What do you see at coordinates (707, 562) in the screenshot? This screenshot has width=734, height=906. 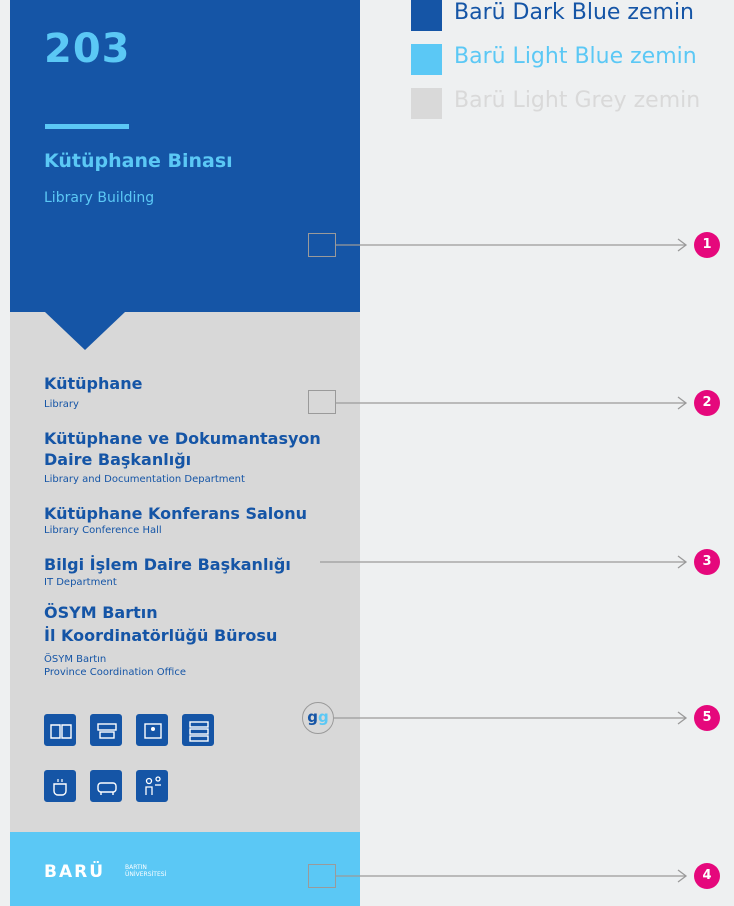 I see `callout-marker-3: 3` at bounding box center [707, 562].